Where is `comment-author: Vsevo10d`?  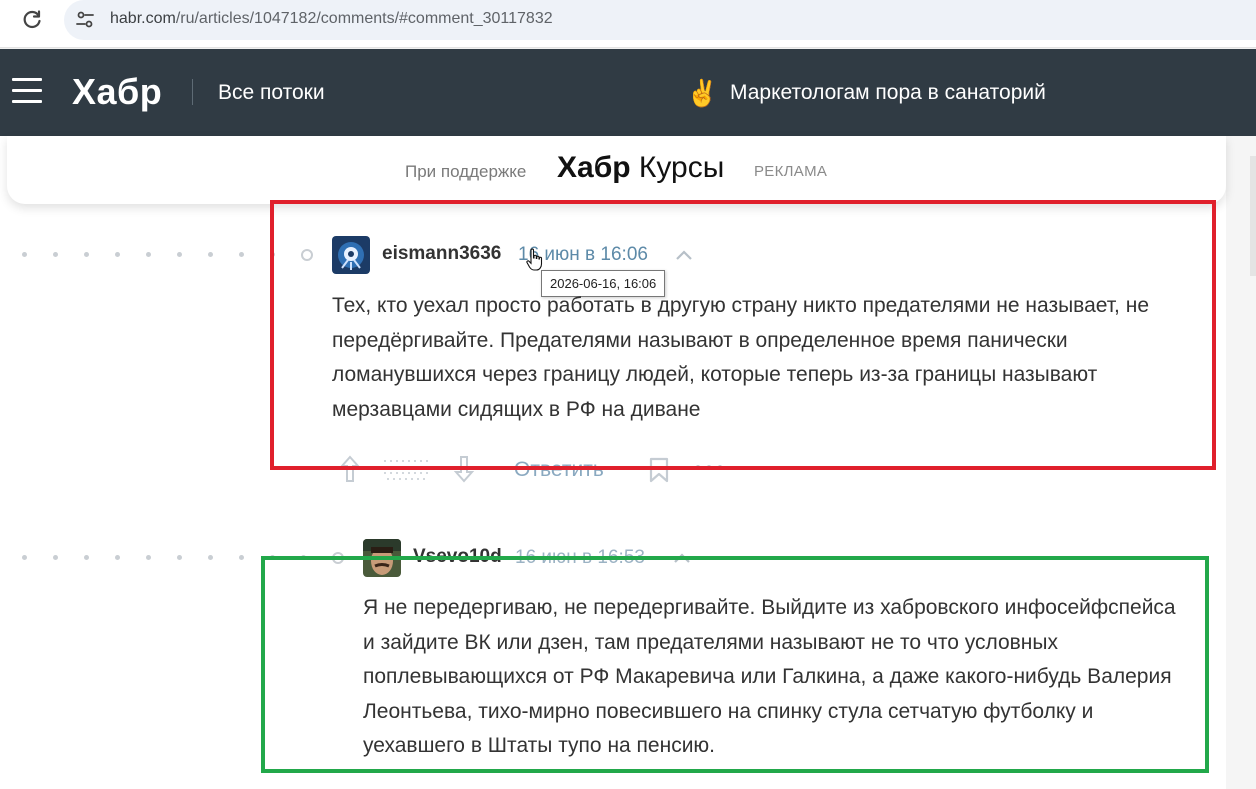
comment-author: Vsevo10d is located at coordinates (457, 557).